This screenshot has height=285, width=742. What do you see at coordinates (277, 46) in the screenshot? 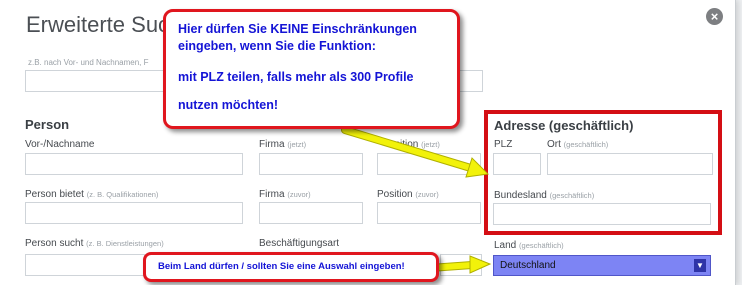
I see `callout-line-2: eingeben, wenn Sie die Funktion:` at bounding box center [277, 46].